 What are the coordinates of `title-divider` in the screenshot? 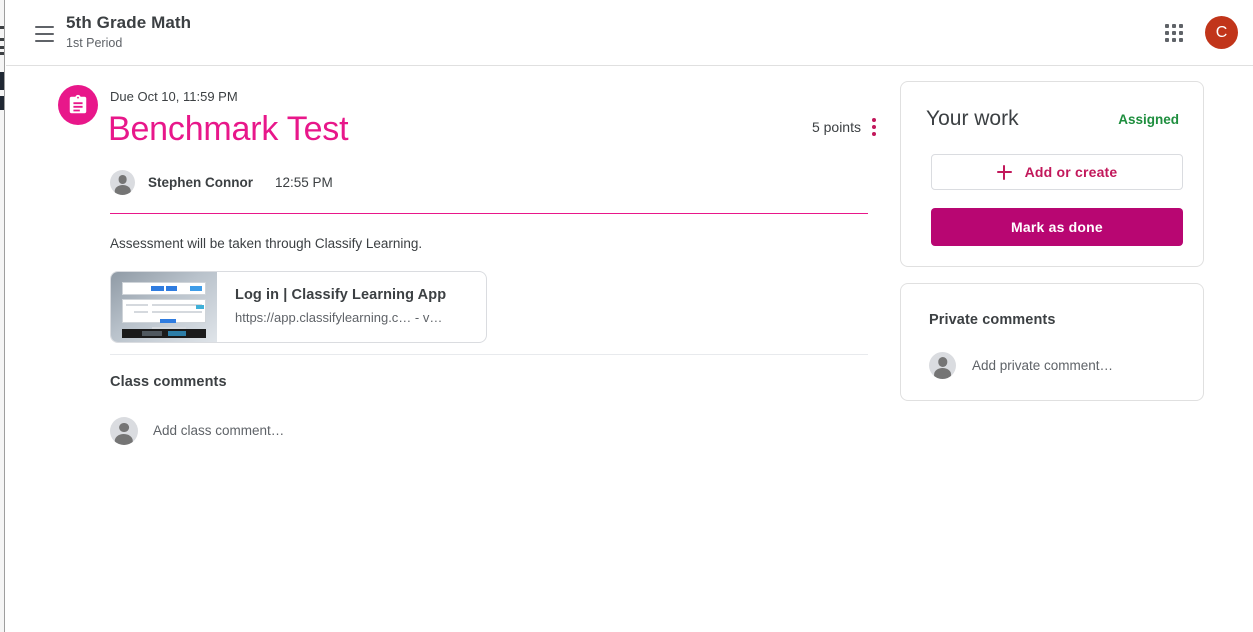 It's located at (489, 213).